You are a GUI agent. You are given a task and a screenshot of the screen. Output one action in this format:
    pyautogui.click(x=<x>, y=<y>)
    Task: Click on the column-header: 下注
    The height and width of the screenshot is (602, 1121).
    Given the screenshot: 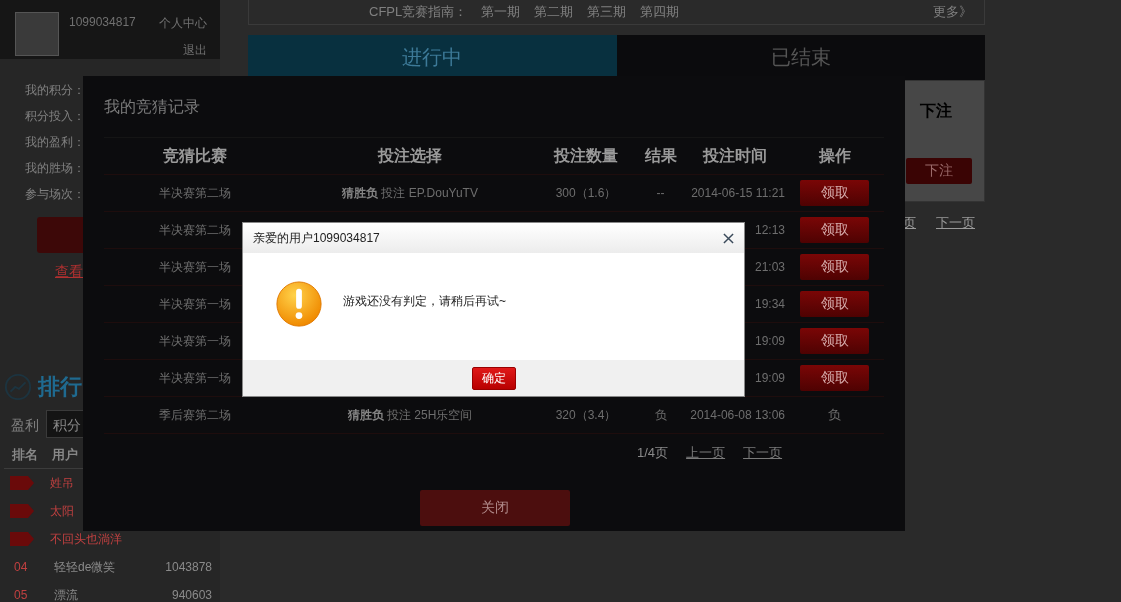 What is the action you would take?
    pyautogui.click(x=936, y=110)
    